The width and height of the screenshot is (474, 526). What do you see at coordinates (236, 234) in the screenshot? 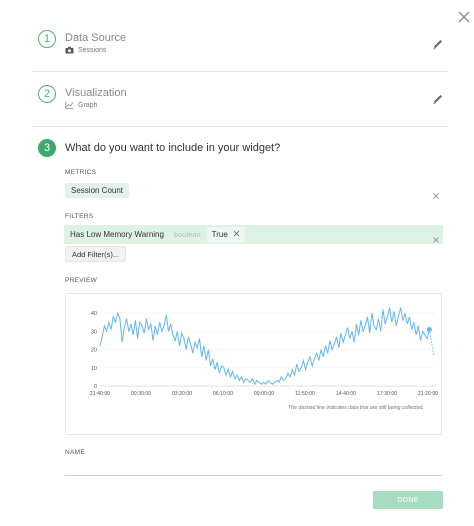
I see `remove-filter-value-icon` at bounding box center [236, 234].